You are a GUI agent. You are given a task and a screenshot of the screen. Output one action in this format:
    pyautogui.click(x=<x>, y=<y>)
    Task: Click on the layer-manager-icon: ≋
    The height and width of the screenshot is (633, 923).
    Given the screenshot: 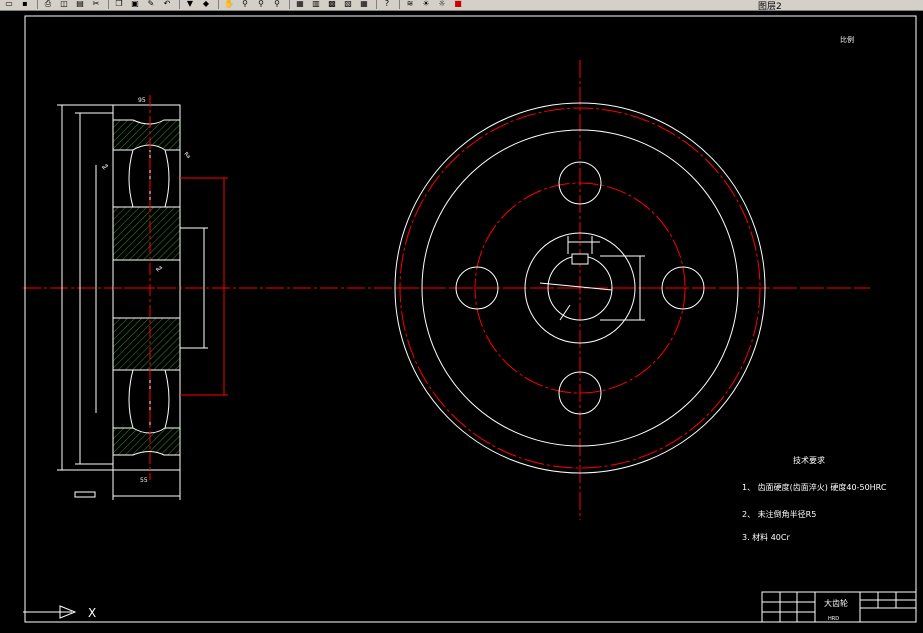 What is the action you would take?
    pyautogui.click(x=410, y=4)
    